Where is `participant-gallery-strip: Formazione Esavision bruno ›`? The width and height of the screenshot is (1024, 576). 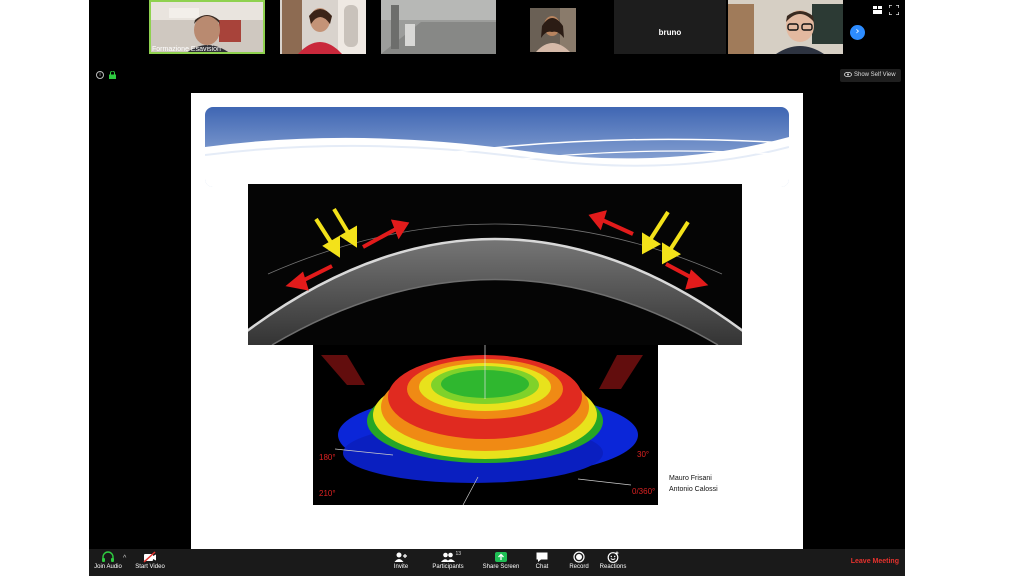 participant-gallery-strip: Formazione Esavision bruno › is located at coordinates (497, 33).